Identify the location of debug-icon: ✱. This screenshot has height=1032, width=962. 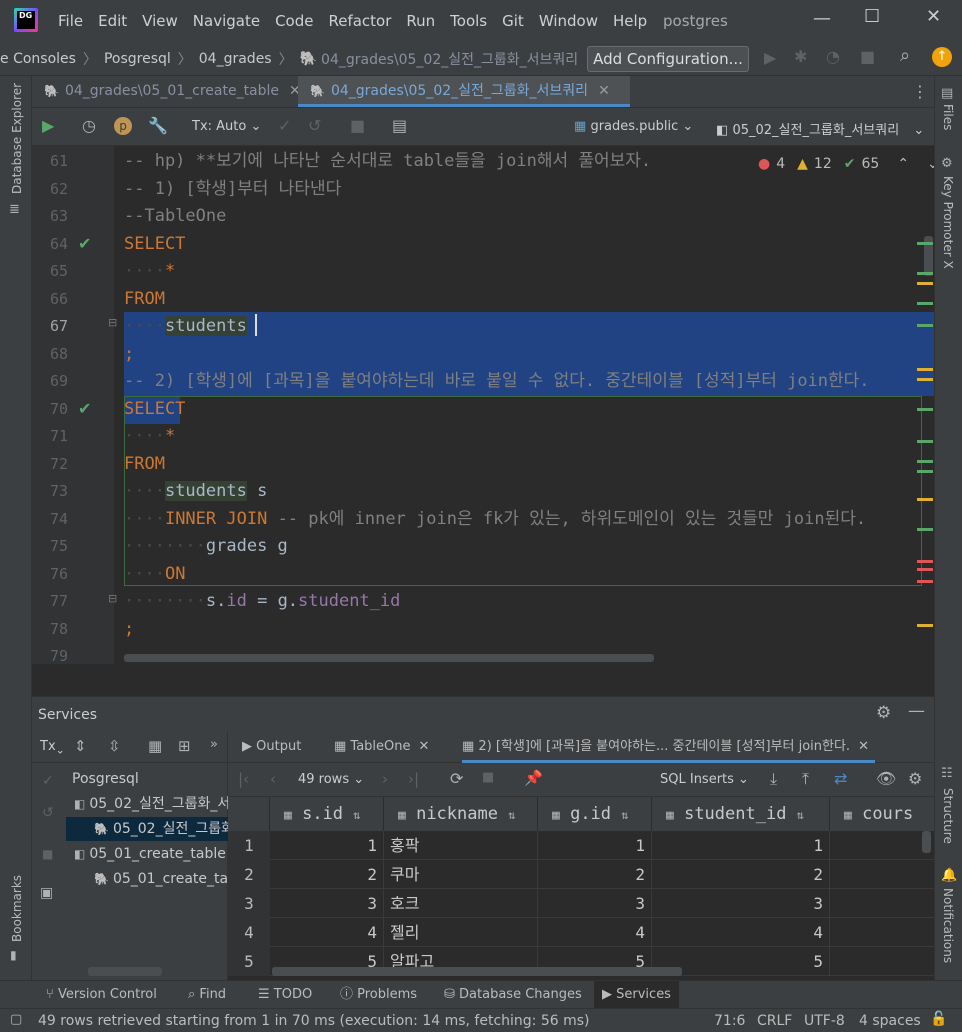
(800, 56).